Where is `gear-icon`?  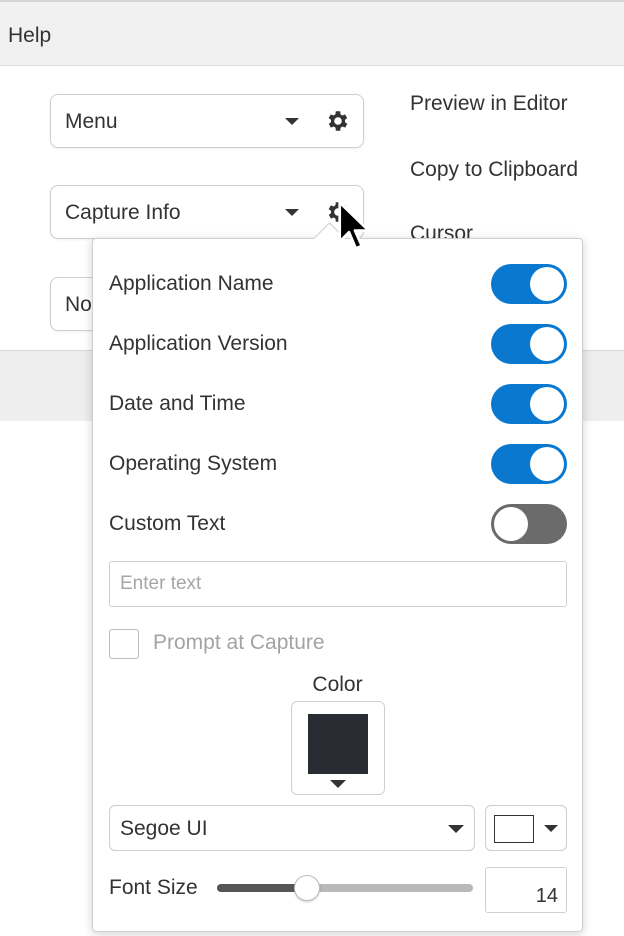 gear-icon is located at coordinates (338, 121).